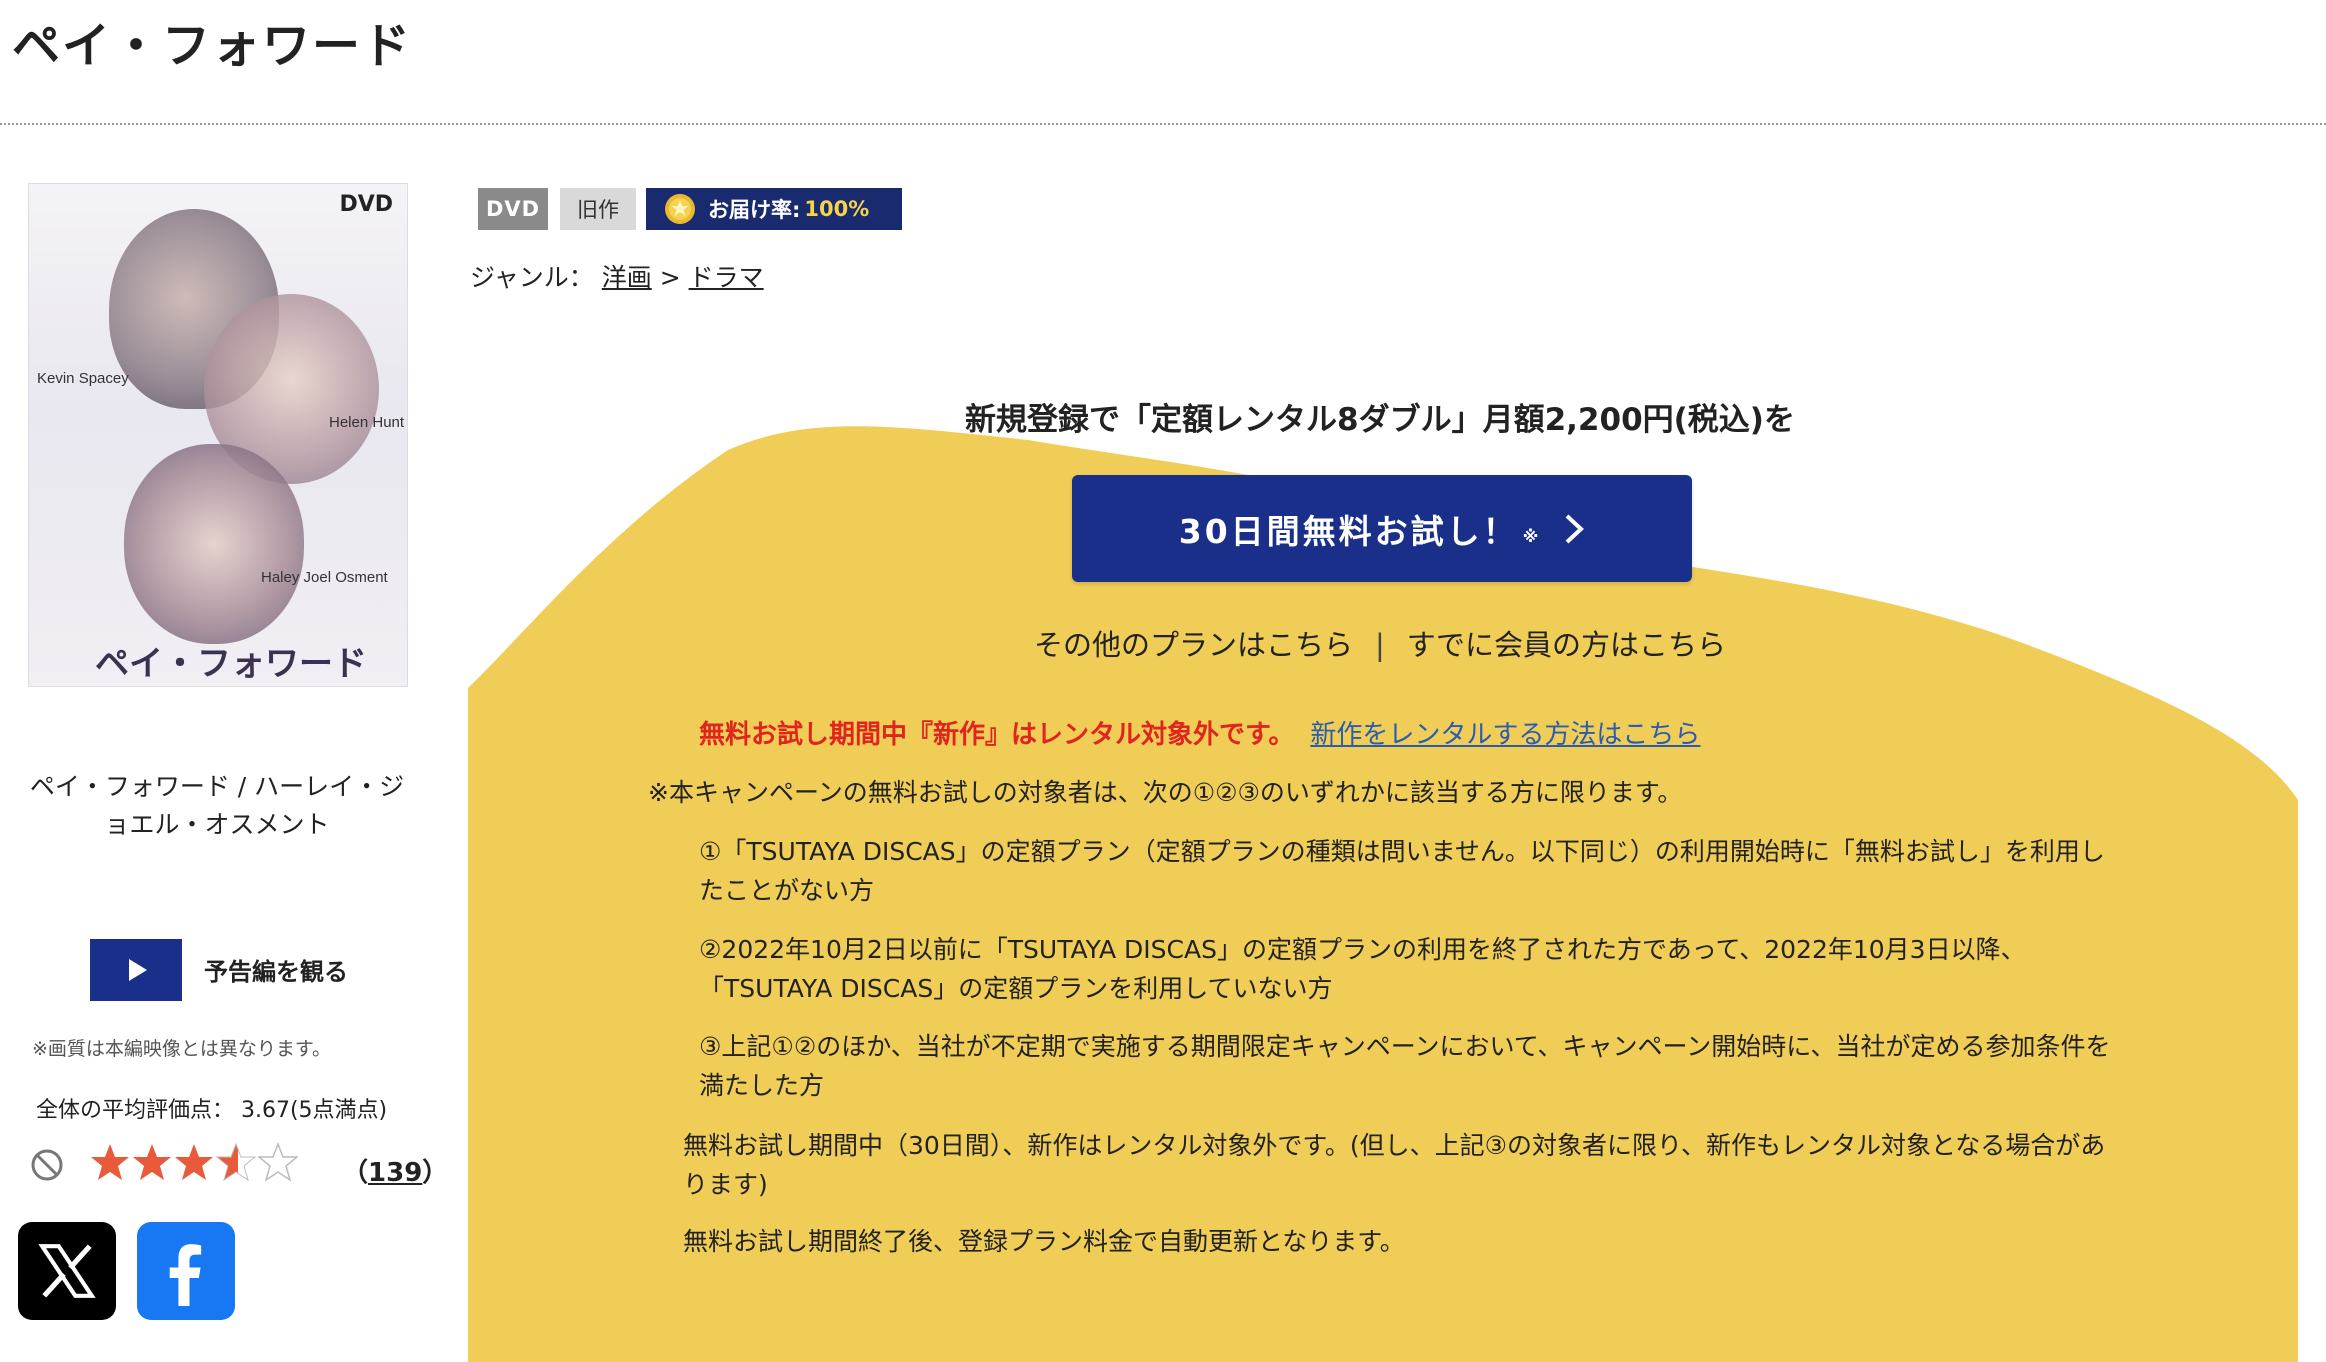  I want to click on gold-medal-icon, so click(680, 209).